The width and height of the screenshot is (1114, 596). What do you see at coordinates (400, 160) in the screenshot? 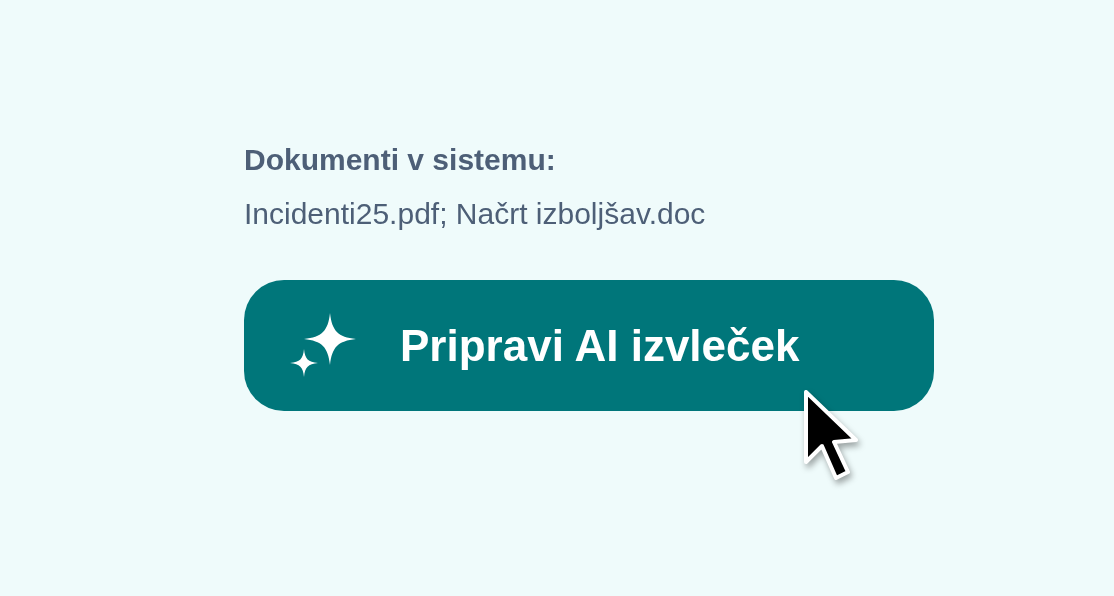
I see `section-heading: Dokumenti v sistemu:` at bounding box center [400, 160].